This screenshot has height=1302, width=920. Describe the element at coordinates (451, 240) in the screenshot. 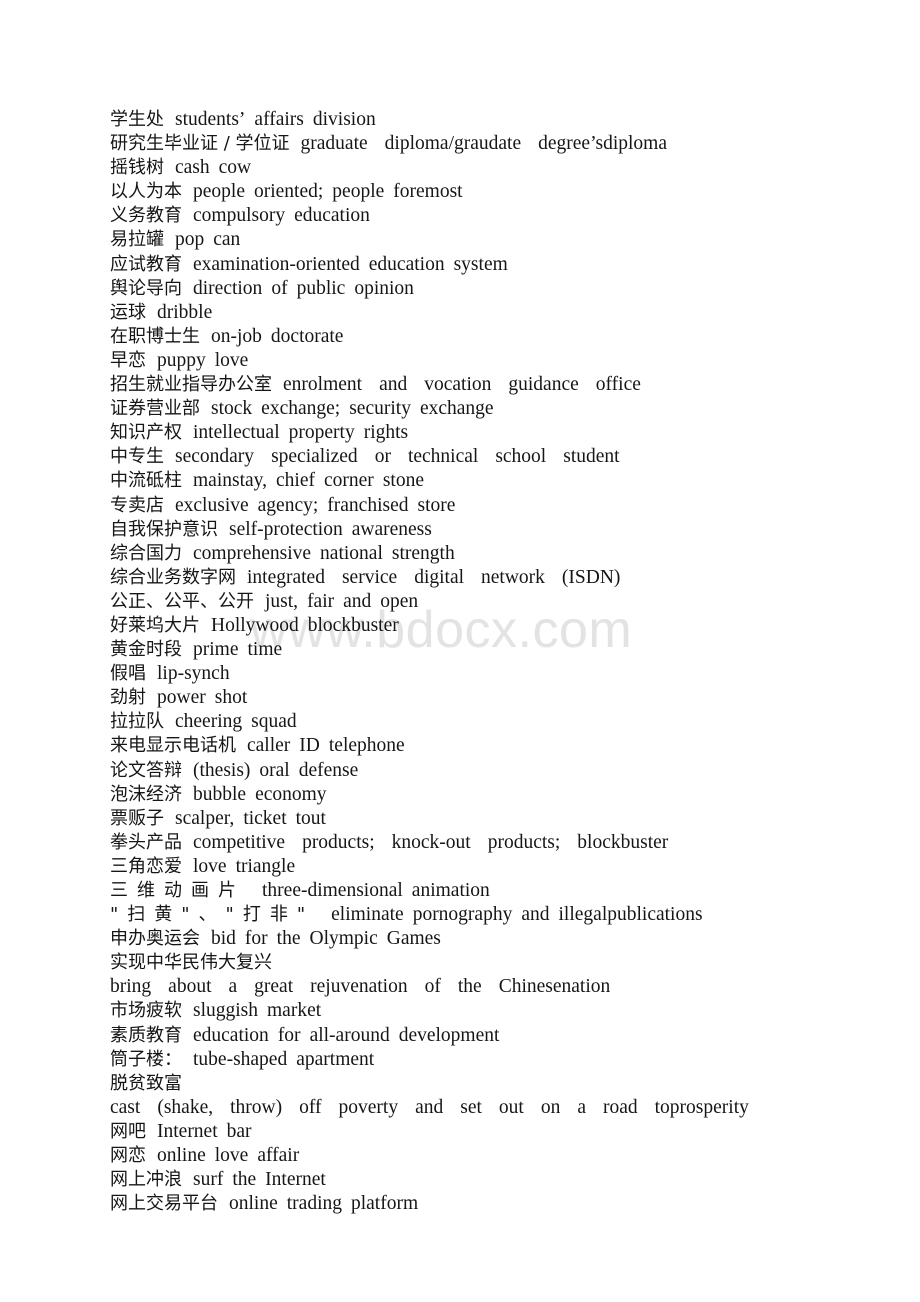

I see `glossary-entry: 易拉罐 pop can` at that location.